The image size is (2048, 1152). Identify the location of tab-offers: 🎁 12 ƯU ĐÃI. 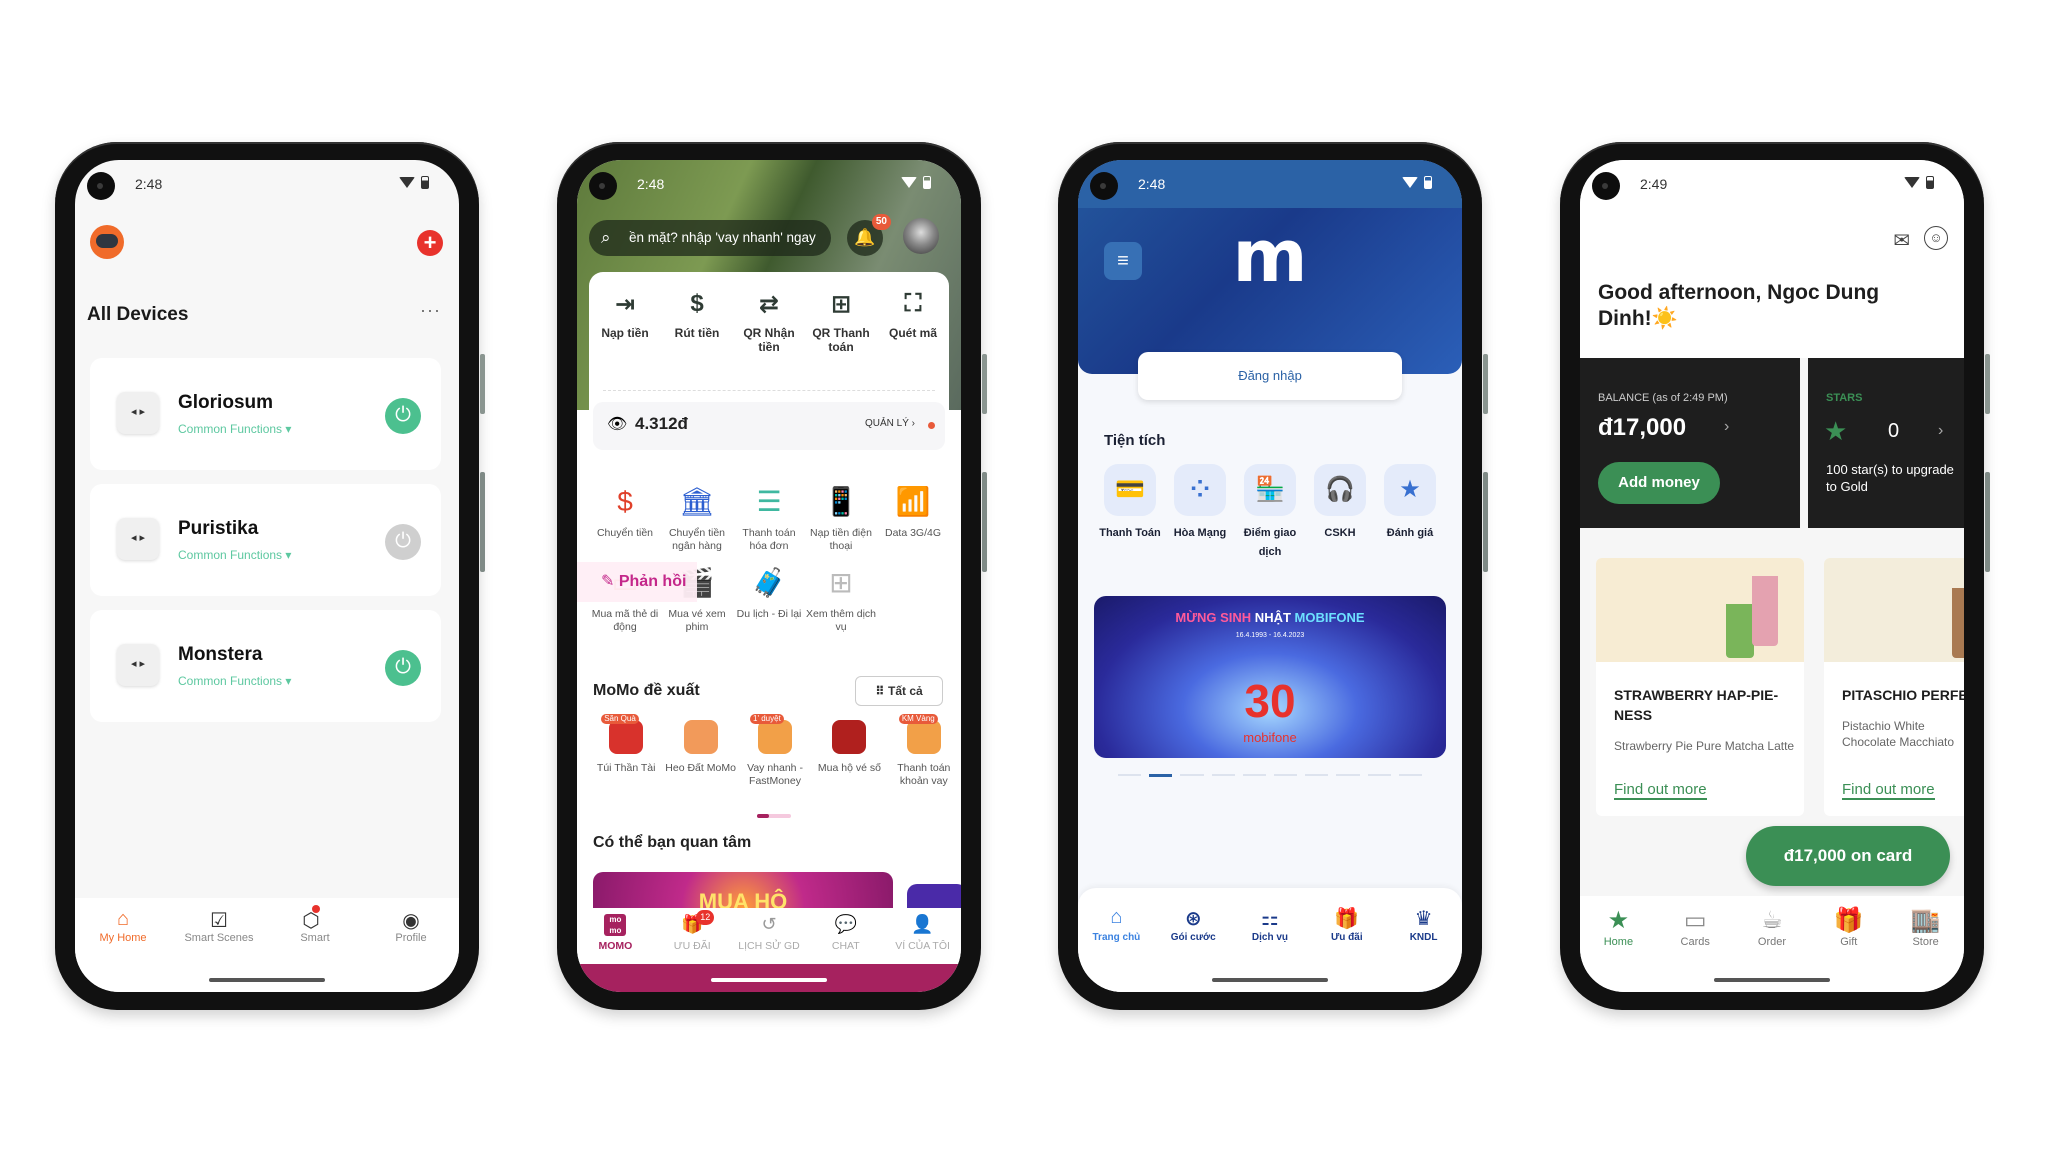
(692, 936).